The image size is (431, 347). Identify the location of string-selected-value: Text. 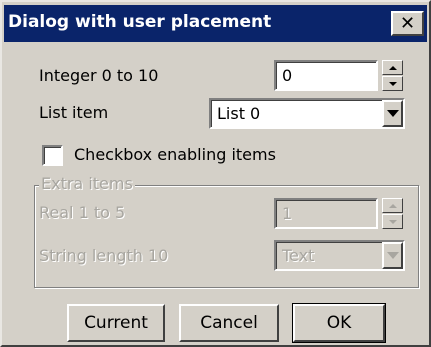
(298, 255).